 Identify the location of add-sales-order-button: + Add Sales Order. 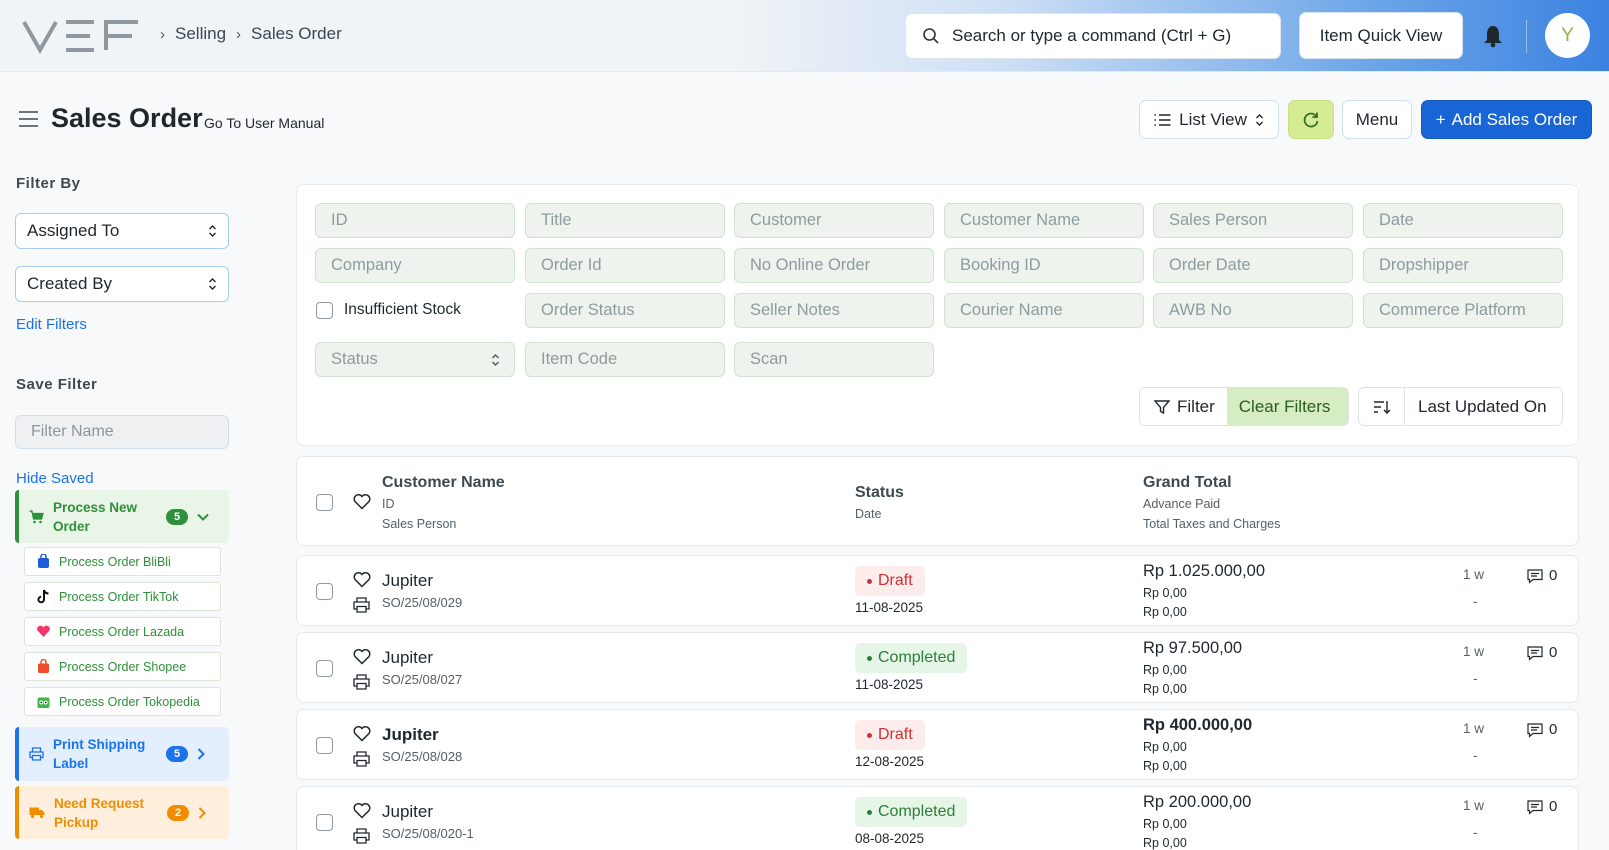
(1506, 119).